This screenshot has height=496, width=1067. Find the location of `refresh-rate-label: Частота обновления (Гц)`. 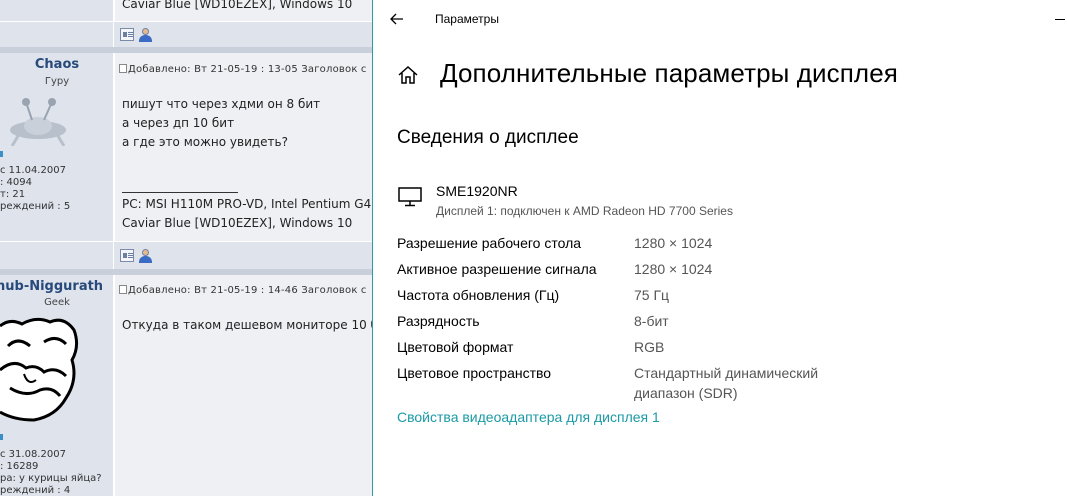

refresh-rate-label: Частота обновления (Гц) is located at coordinates (478, 295).